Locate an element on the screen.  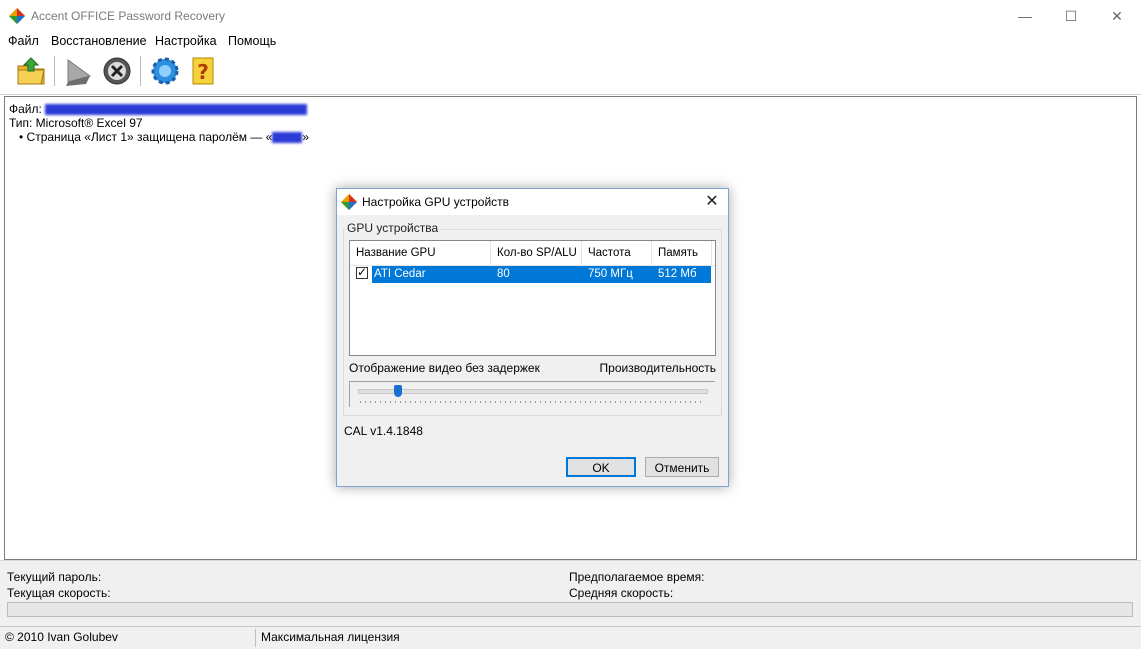
gpu-name-cell: ATI Cedar is located at coordinates (400, 274).